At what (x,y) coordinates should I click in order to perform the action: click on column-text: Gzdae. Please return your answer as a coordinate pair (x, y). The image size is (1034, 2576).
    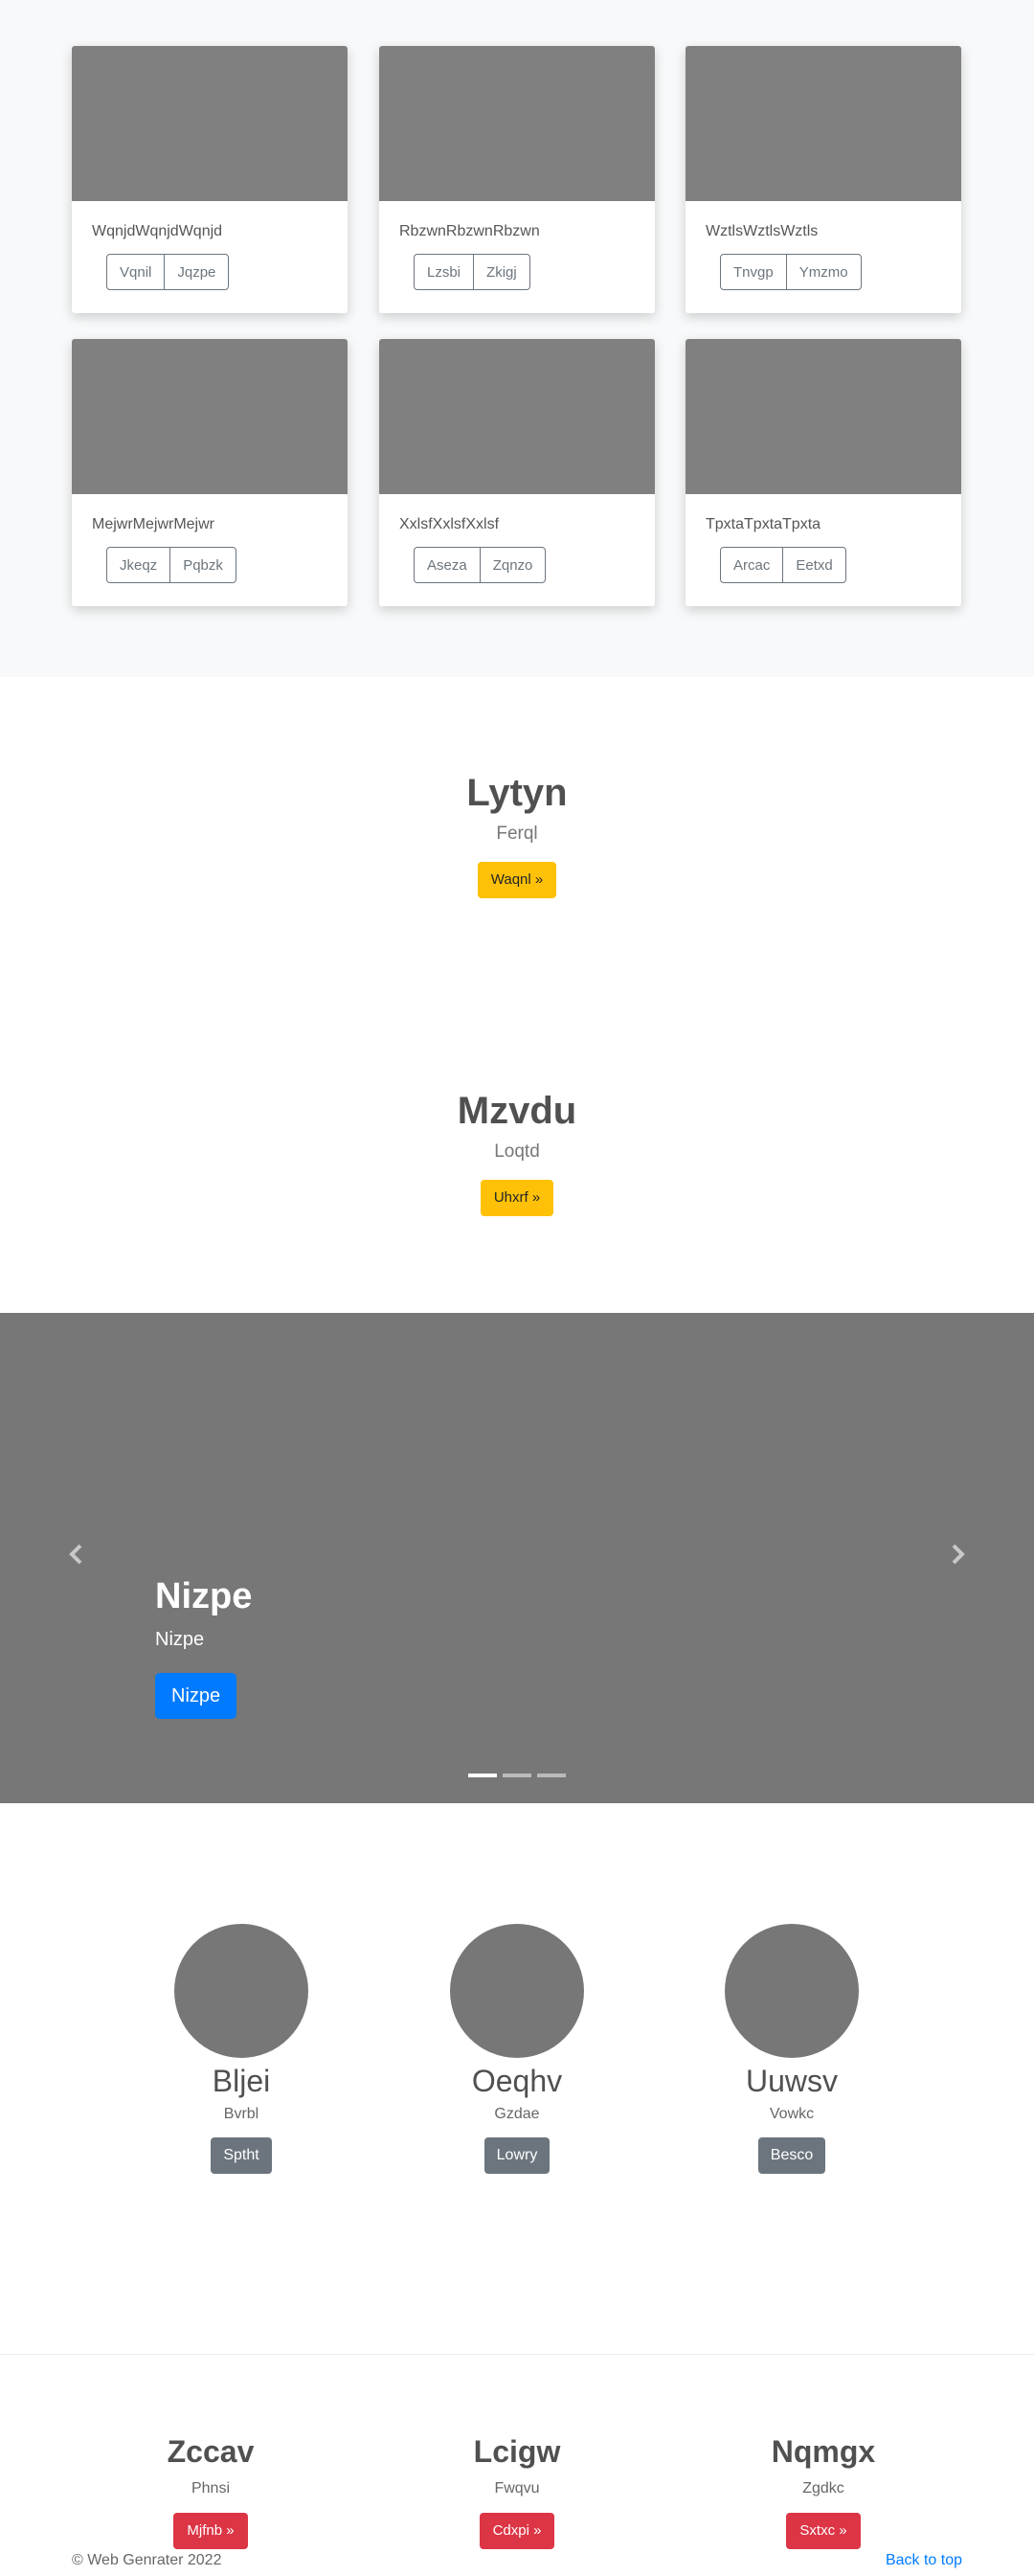
    Looking at the image, I should click on (517, 2114).